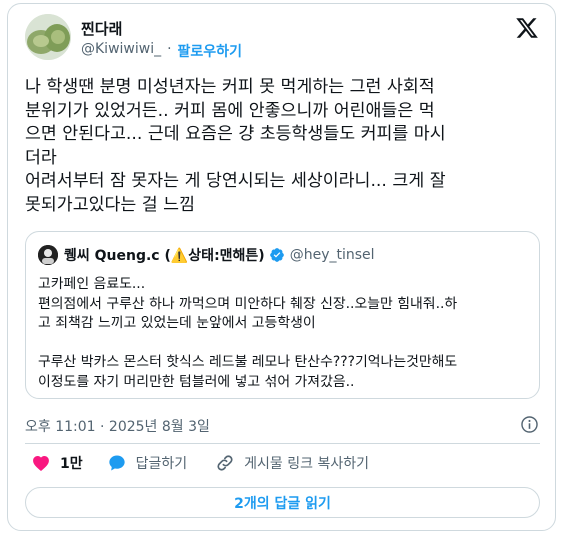 The image size is (564, 534). What do you see at coordinates (235, 181) in the screenshot?
I see `tweet-line: 어려서부터 잠 못자는 게 당연시되는 세상이라니... 크게 잘` at bounding box center [235, 181].